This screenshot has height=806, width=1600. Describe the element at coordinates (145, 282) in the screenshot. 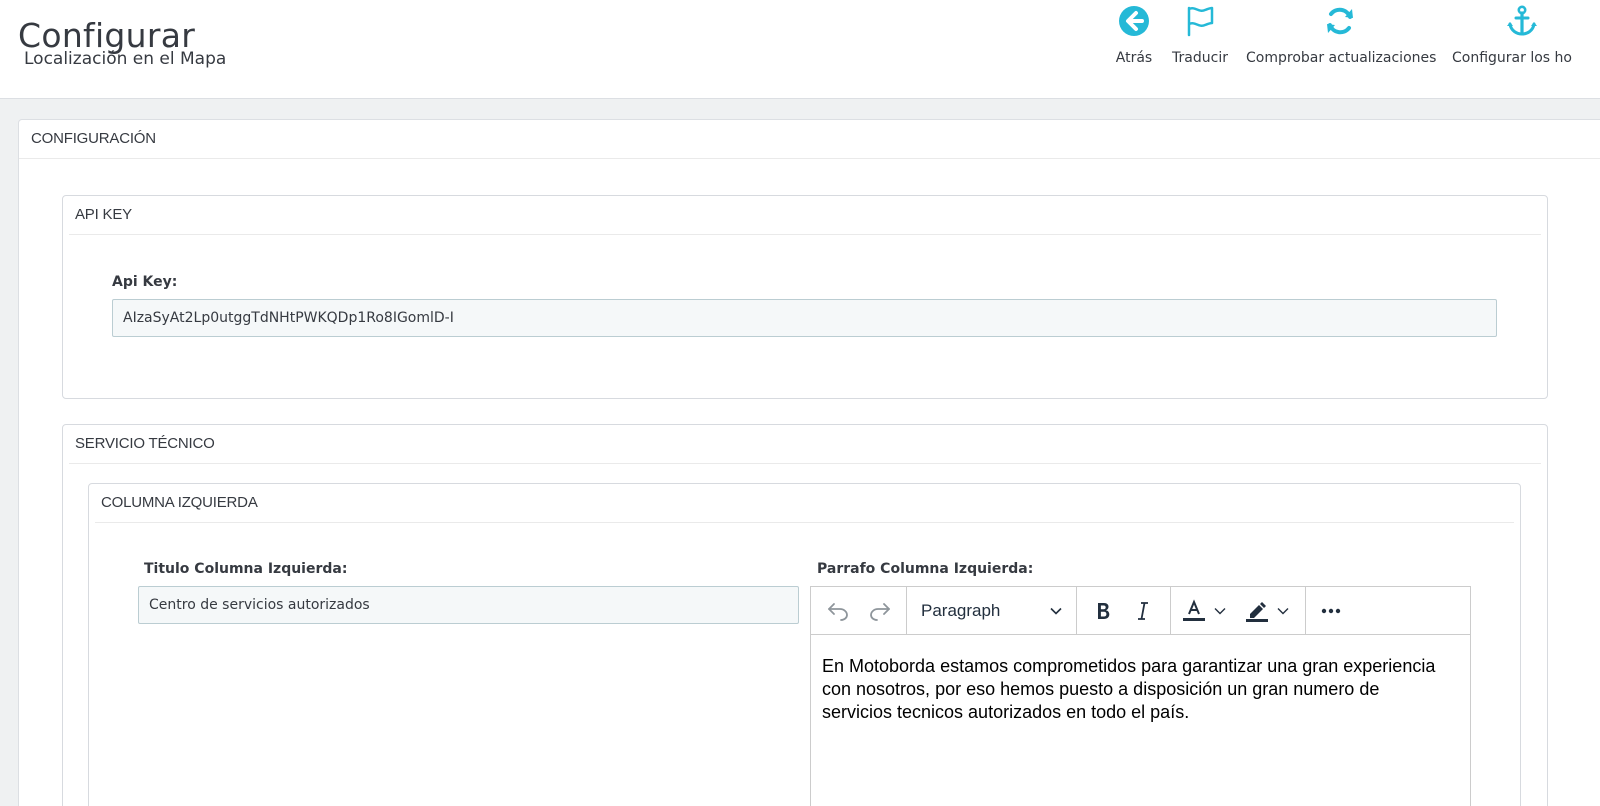

I see `api-key-label: Api Key:` at that location.